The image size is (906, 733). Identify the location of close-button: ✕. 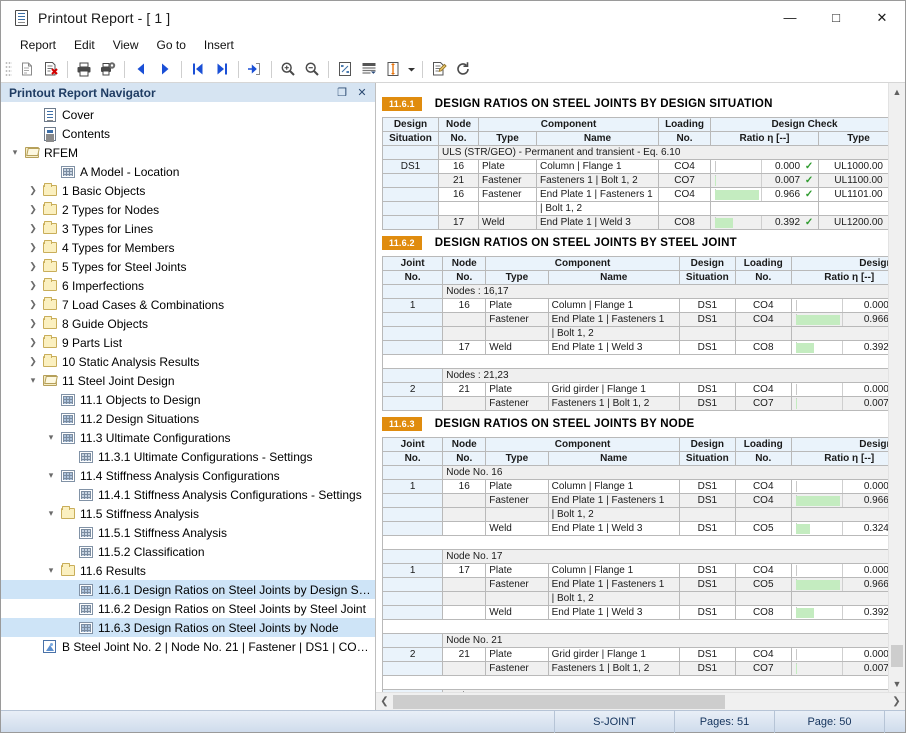
(882, 17).